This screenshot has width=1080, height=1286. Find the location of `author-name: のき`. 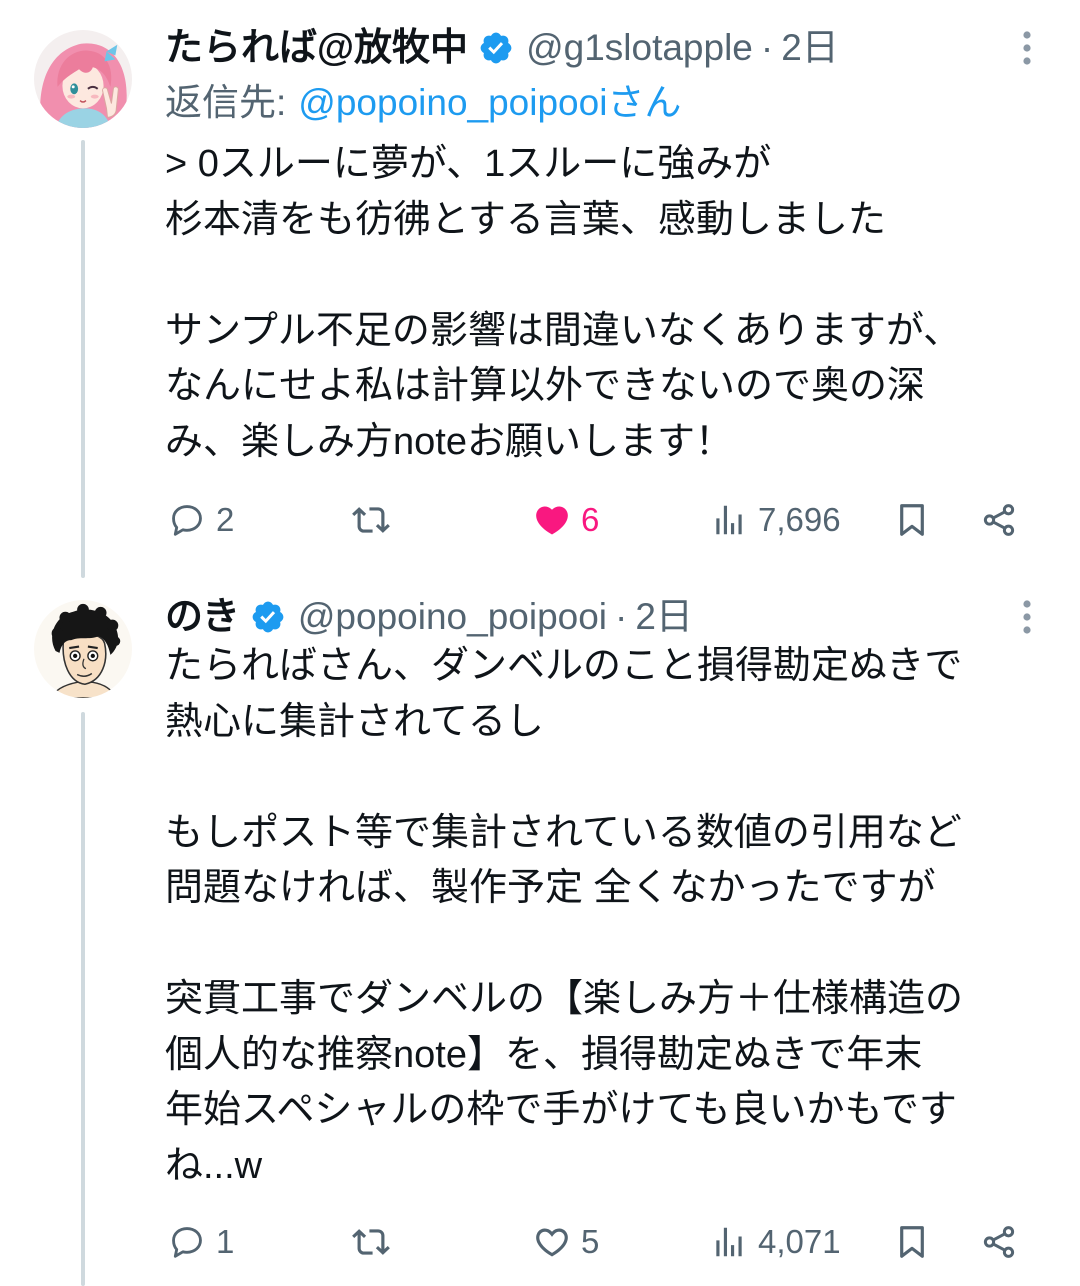

author-name: のき is located at coordinates (202, 617).